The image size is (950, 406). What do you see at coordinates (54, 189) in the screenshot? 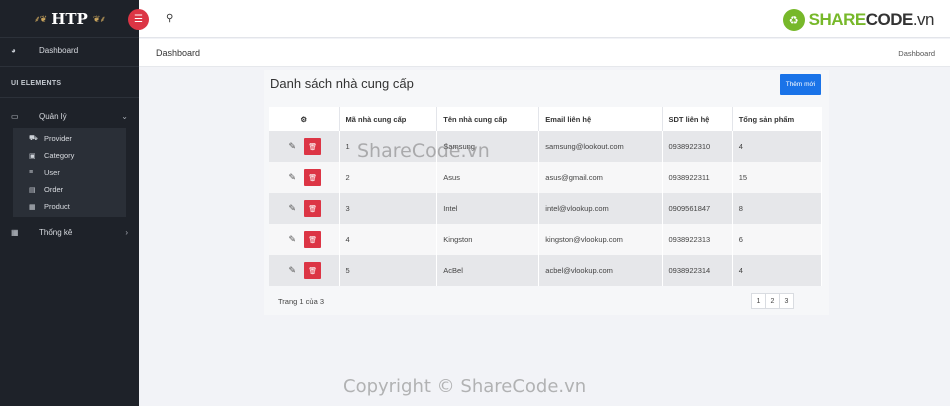
I see `submenu-label: Order` at bounding box center [54, 189].